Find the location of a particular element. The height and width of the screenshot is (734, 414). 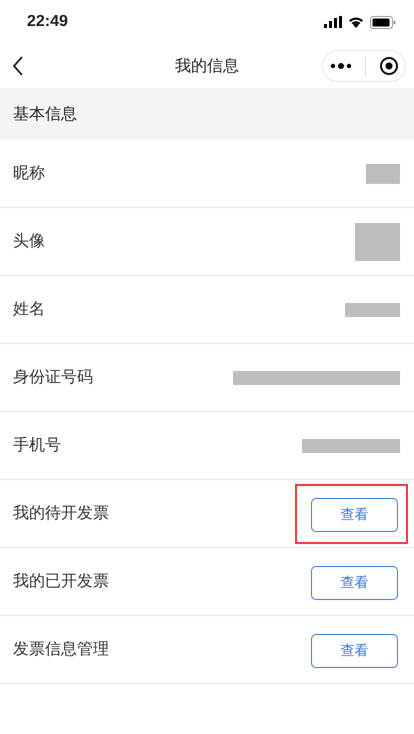

row-label: 手机号 is located at coordinates (37, 445).